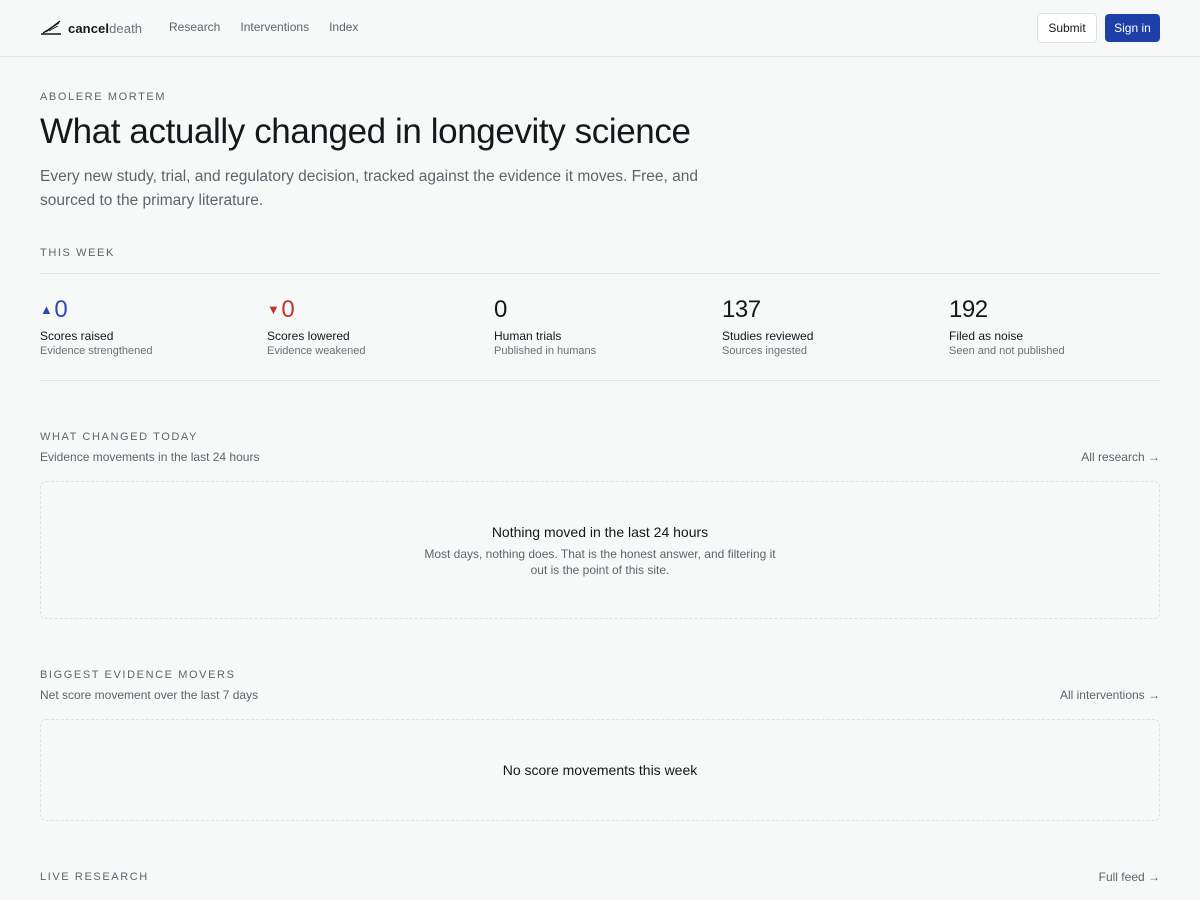 Image resolution: width=1200 pixels, height=900 pixels. Describe the element at coordinates (194, 27) in the screenshot. I see `nav-link-research: Research` at that location.